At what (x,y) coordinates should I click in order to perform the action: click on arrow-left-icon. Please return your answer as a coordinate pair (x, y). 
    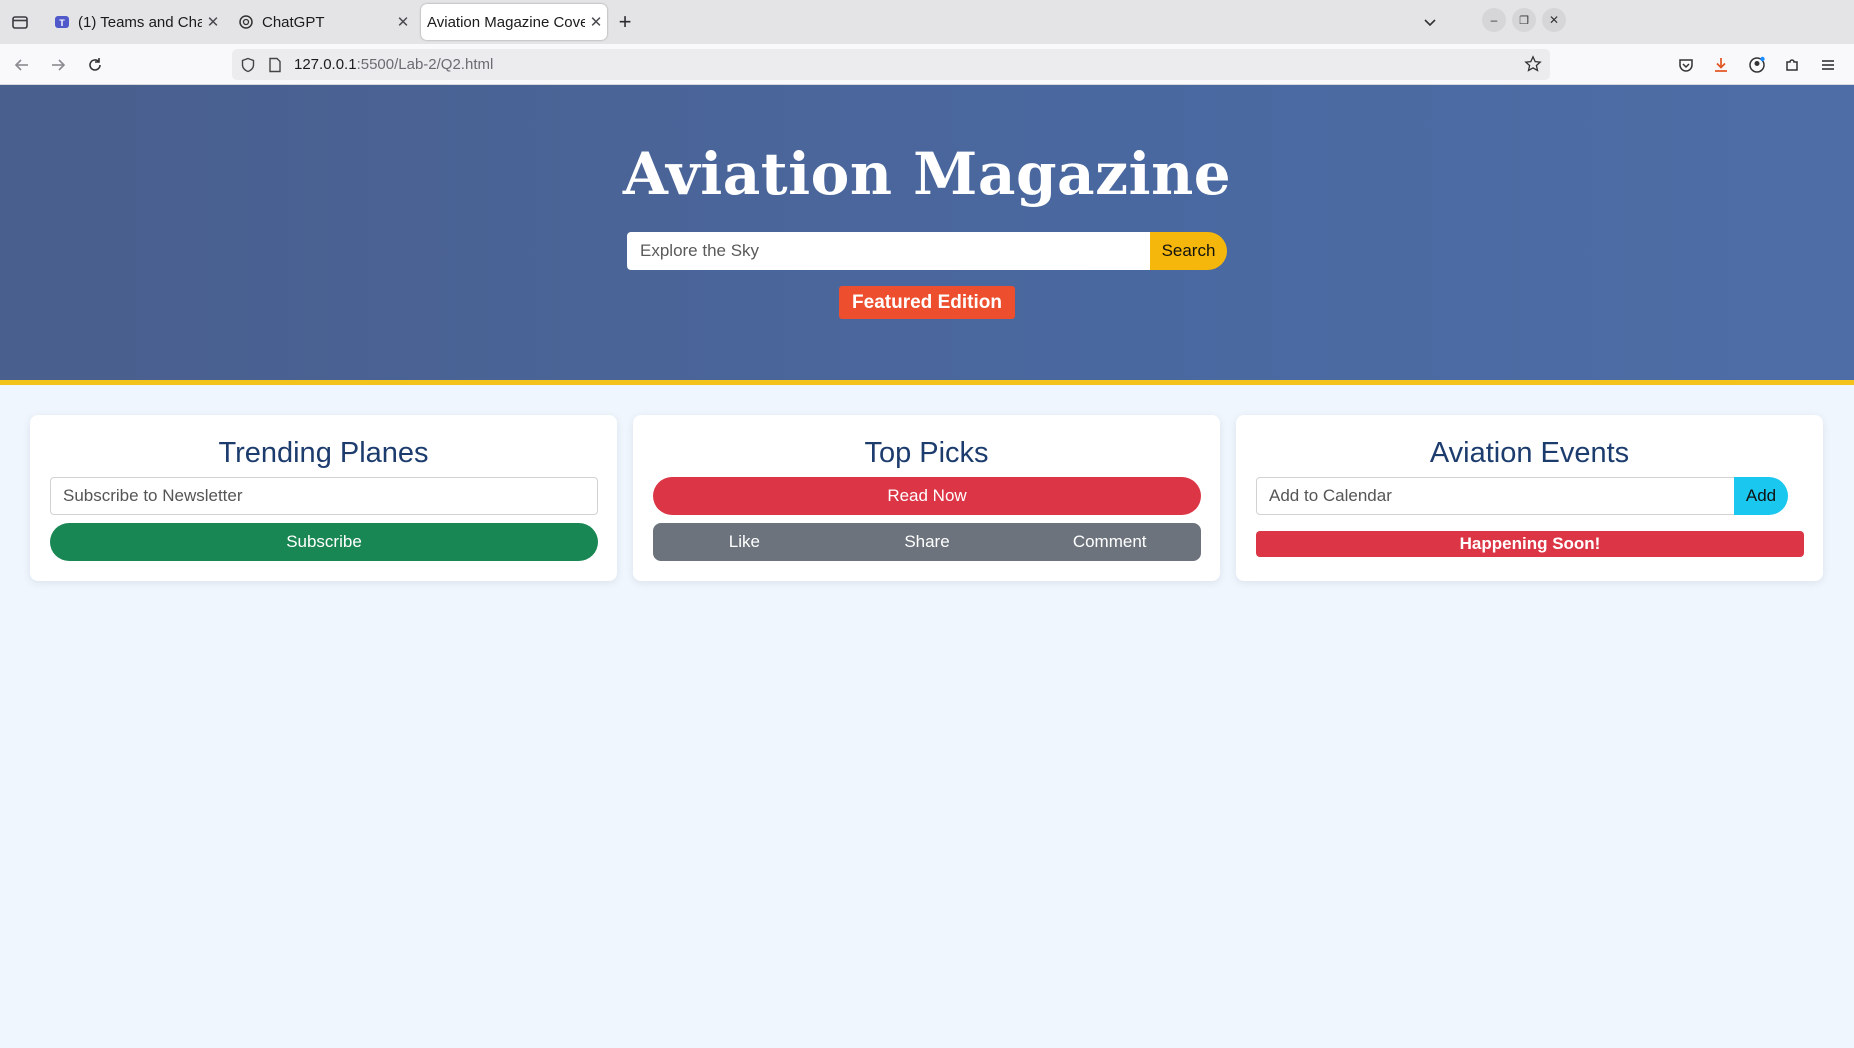
    Looking at the image, I should click on (21, 65).